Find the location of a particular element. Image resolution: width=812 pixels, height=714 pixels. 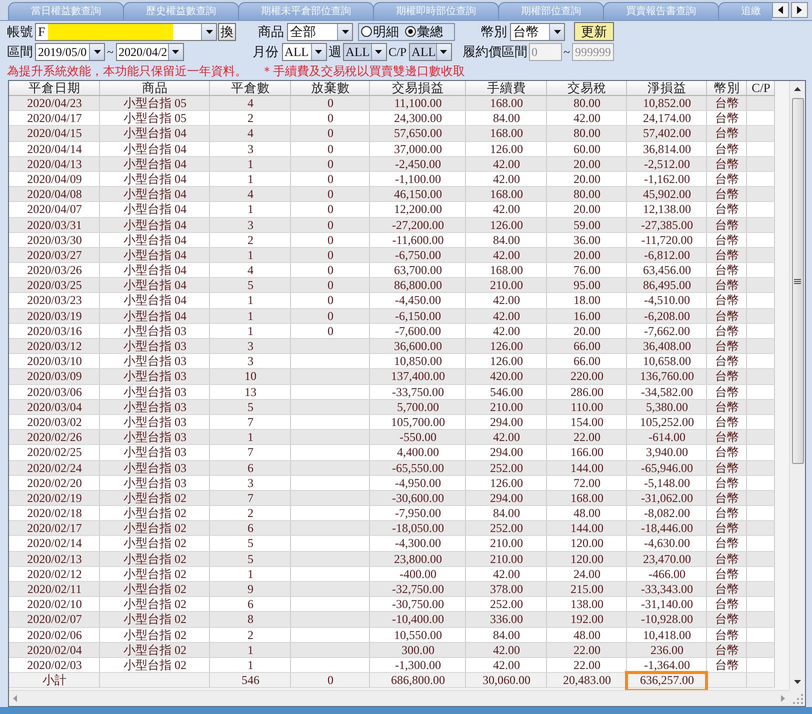

table-cell-text: 166.00 is located at coordinates (587, 452).